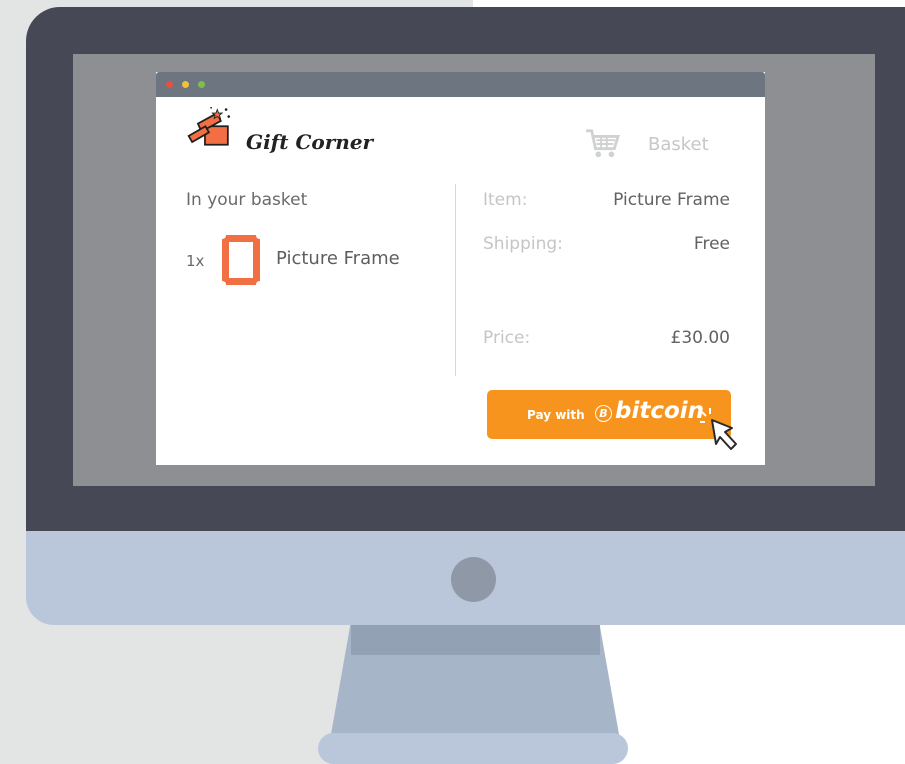  Describe the element at coordinates (473, 579) in the screenshot. I see `power-button` at that location.